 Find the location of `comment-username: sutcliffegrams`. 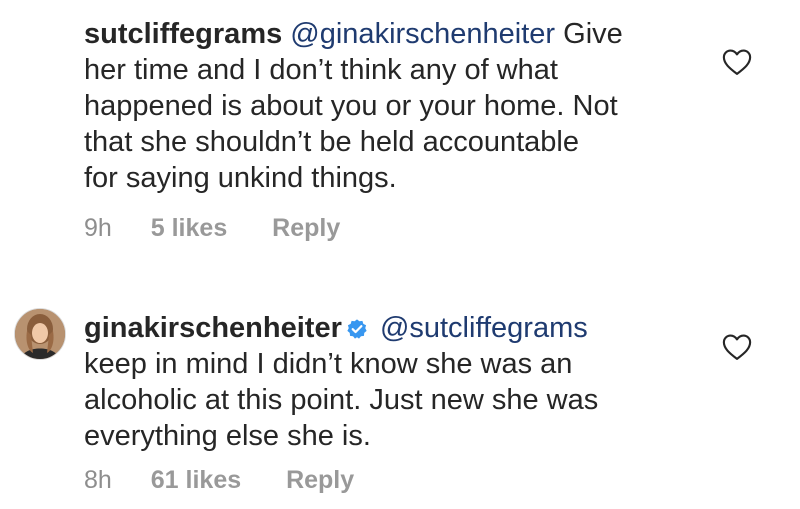

comment-username: sutcliffegrams is located at coordinates (183, 34).